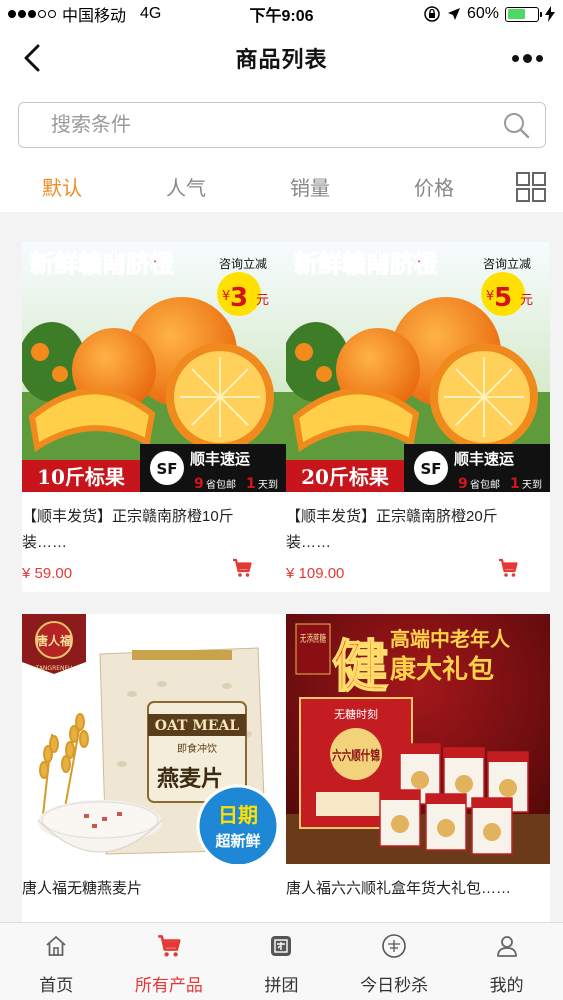  Describe the element at coordinates (237, 841) in the screenshot. I see `burst-line2: 超新鲜` at that location.